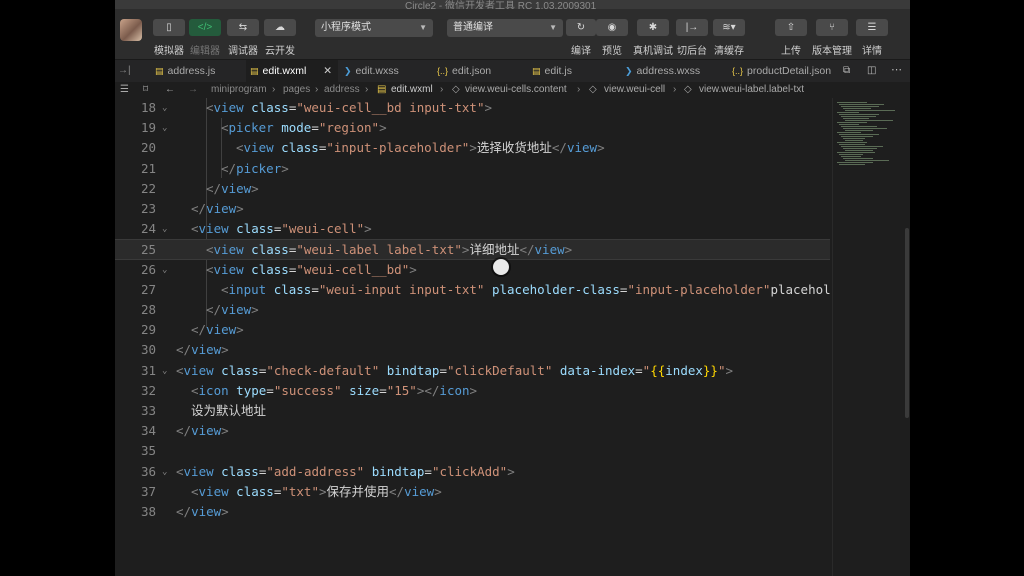  Describe the element at coordinates (479, 71) in the screenshot. I see `tab-edit-json: {..} edit.json` at that location.